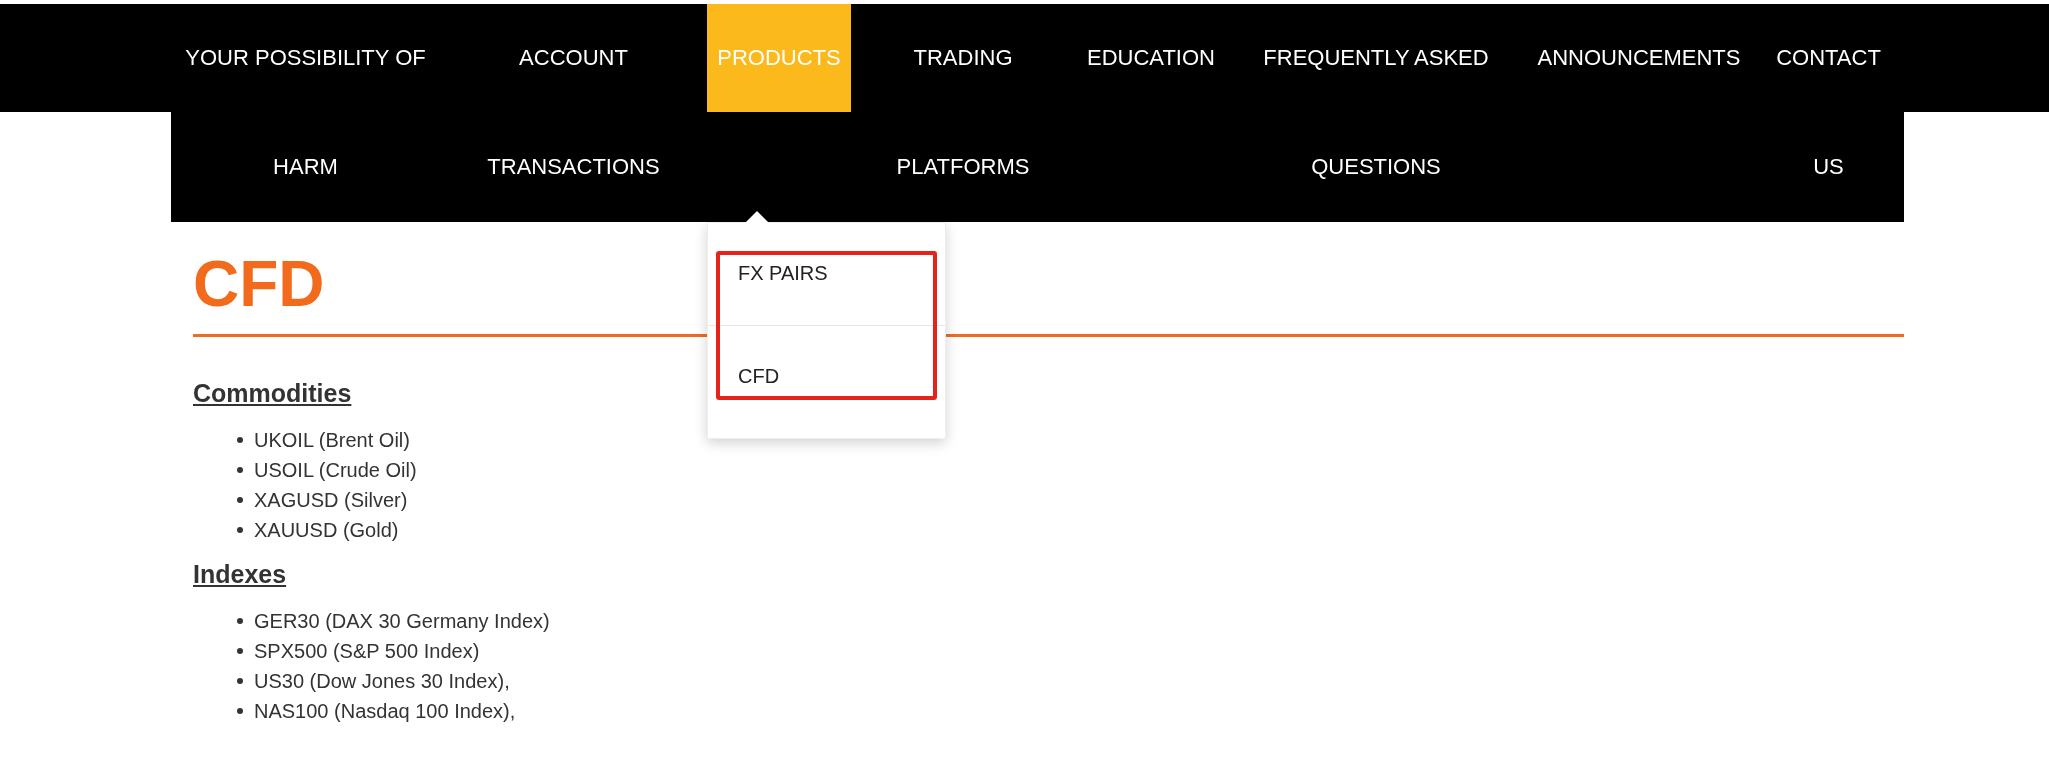  I want to click on list-item: GER30 (DAX 30 Germany Index), so click(402, 621).